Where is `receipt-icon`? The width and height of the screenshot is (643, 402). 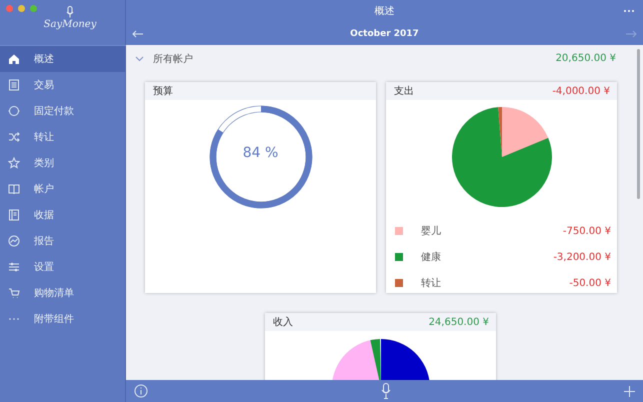 receipt-icon is located at coordinates (14, 215).